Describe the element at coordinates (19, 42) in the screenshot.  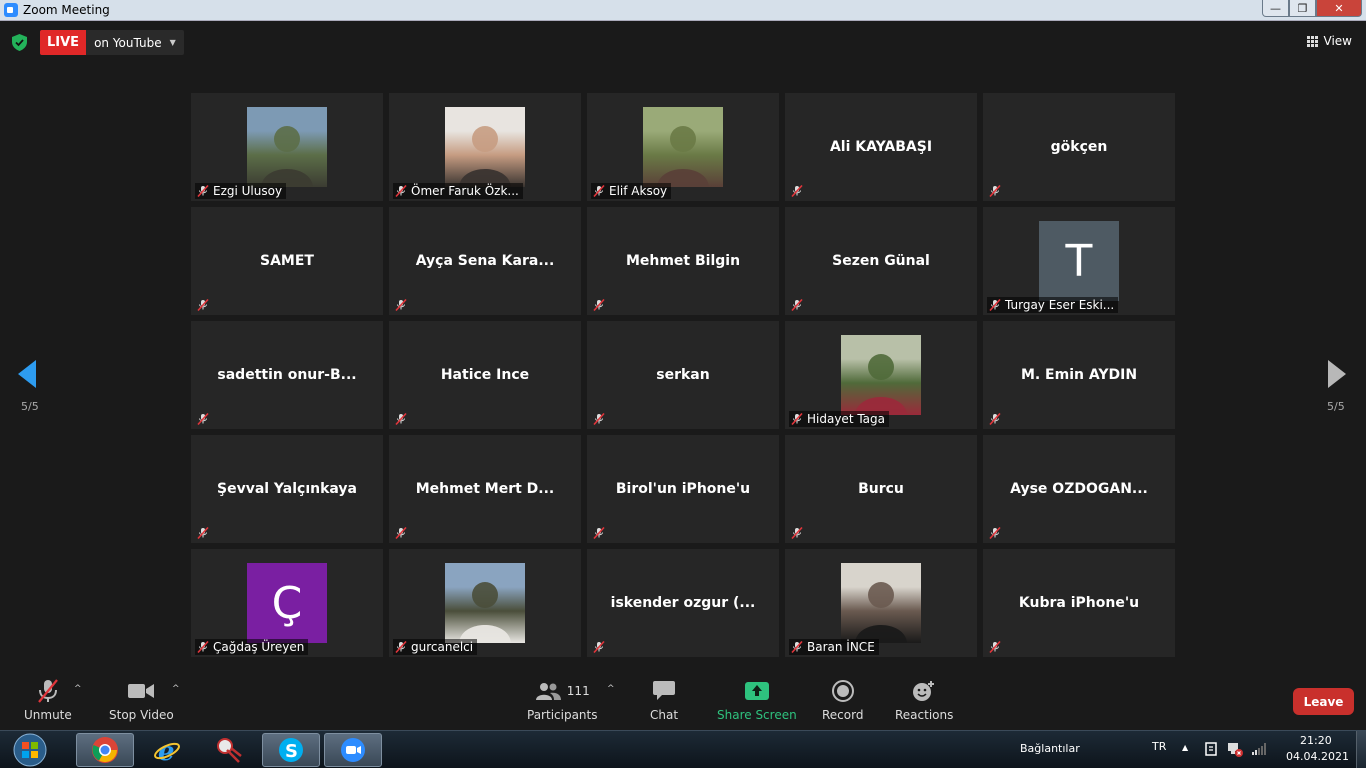
I see `encryption-shield-icon` at that location.